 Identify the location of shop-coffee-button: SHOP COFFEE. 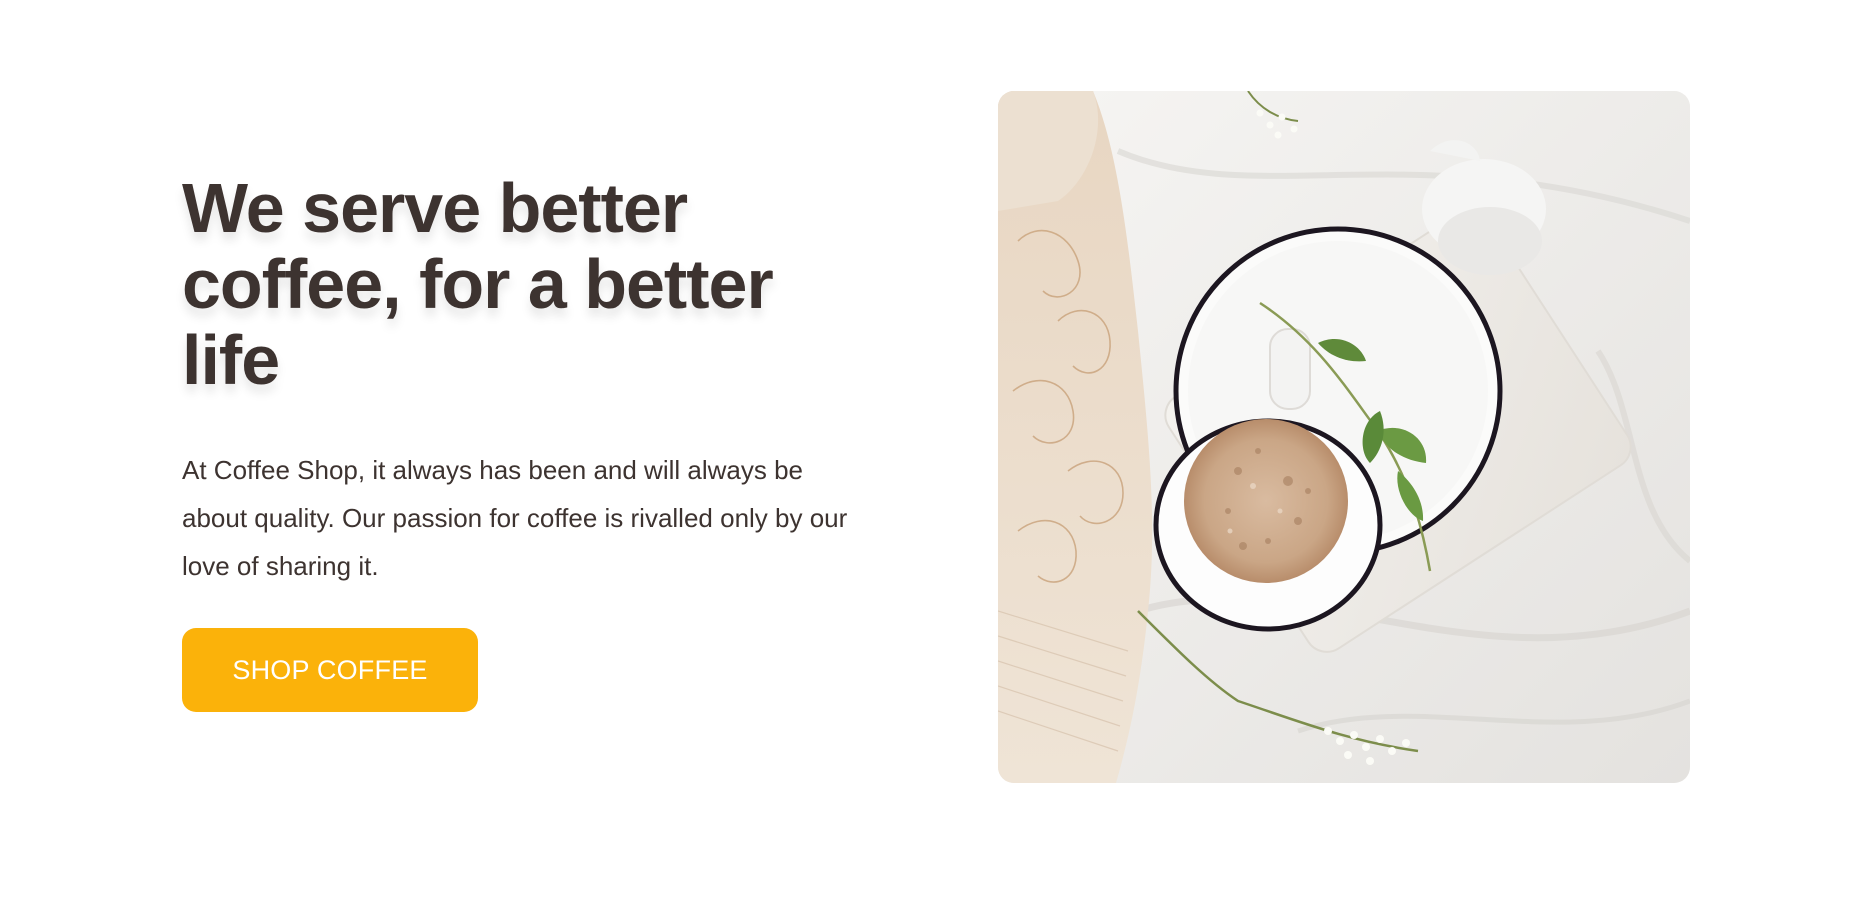
(330, 670).